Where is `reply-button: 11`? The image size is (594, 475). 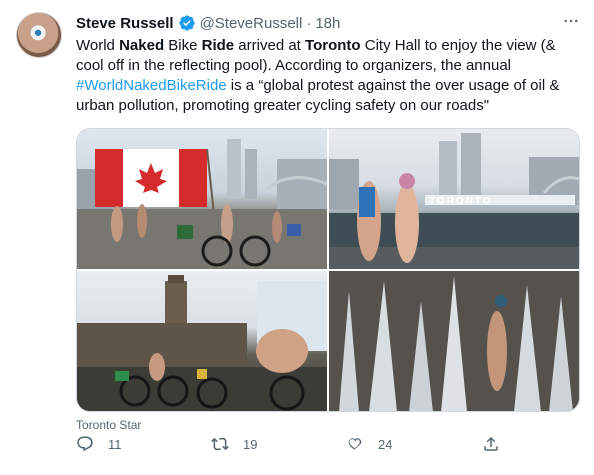 reply-button: 11 is located at coordinates (99, 444).